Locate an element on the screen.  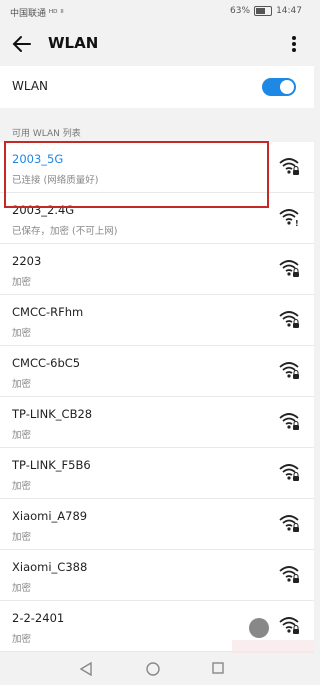
status-right: 63% 14:47 is located at coordinates (266, 11).